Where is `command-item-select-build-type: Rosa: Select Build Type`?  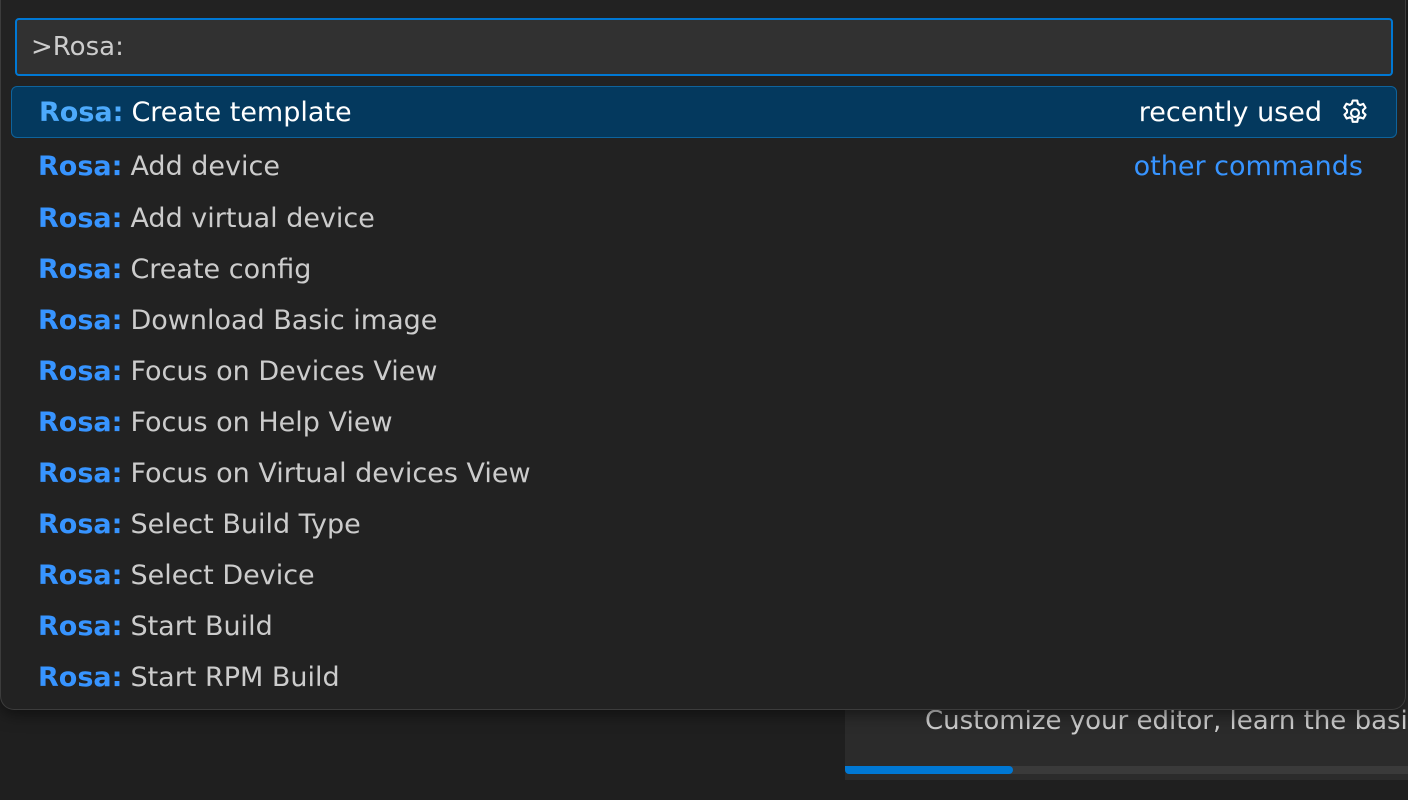
command-item-select-build-type: Rosa: Select Build Type is located at coordinates (704, 524).